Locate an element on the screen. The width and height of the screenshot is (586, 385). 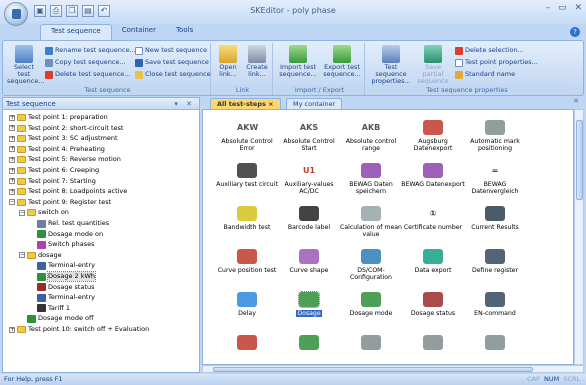
tab-my-container: My container is located at coordinates (314, 103).